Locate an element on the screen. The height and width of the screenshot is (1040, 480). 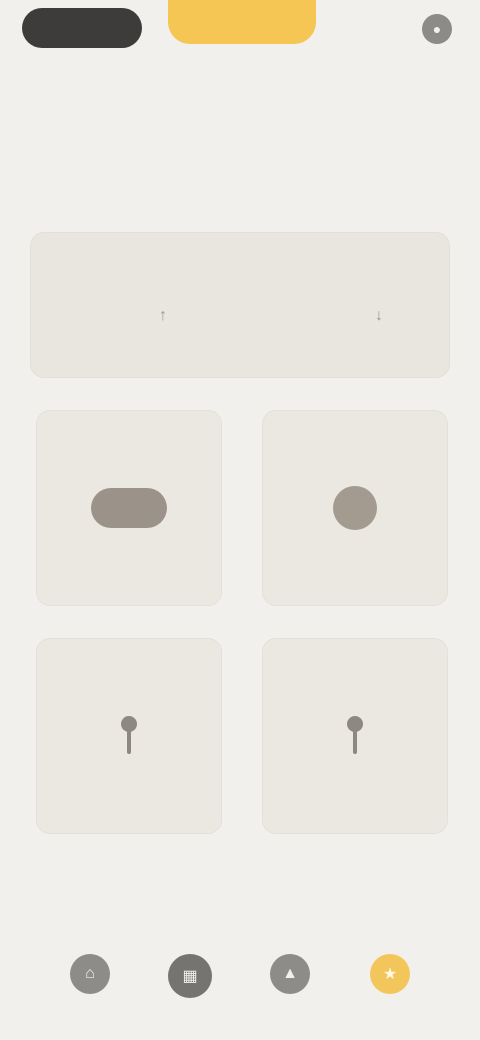
top-bar: ● is located at coordinates (240, 32).